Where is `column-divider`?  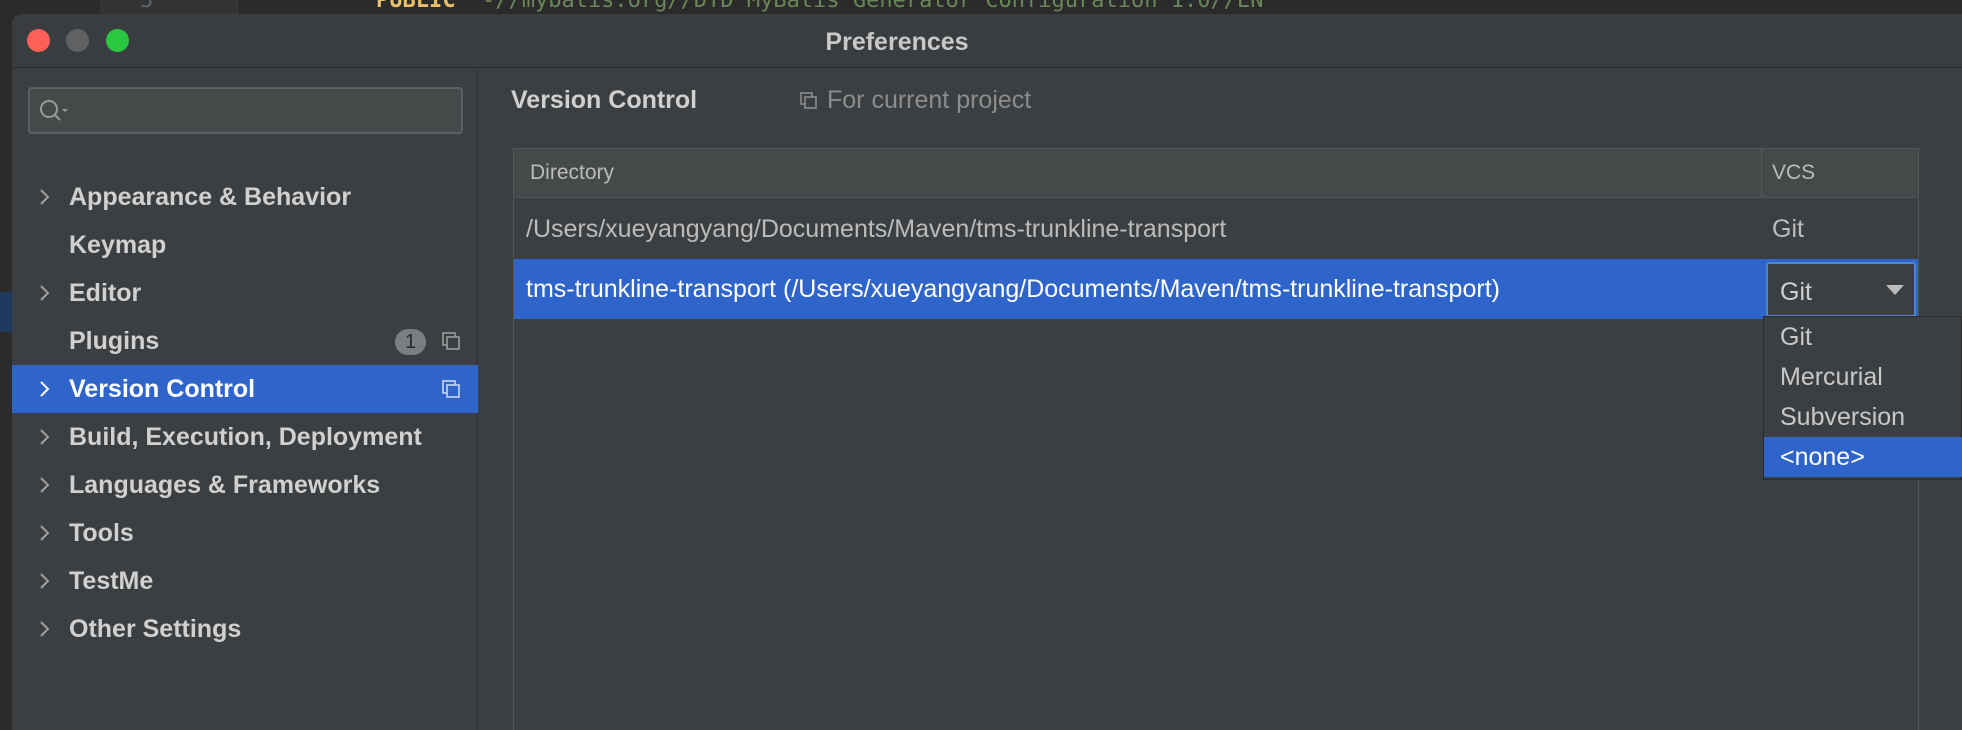 column-divider is located at coordinates (1761, 173).